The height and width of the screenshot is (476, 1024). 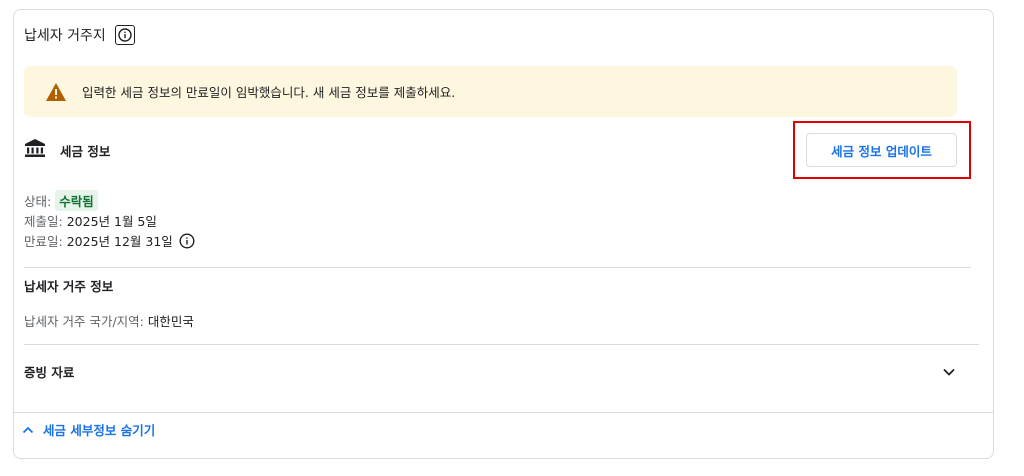 I want to click on info-icon, so click(x=124, y=35).